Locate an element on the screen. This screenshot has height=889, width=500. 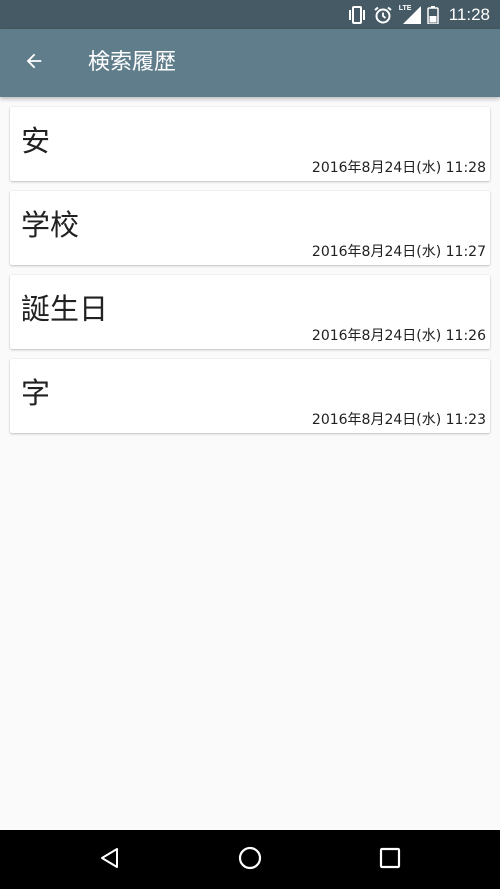
lte-label: LTE is located at coordinates (405, 8).